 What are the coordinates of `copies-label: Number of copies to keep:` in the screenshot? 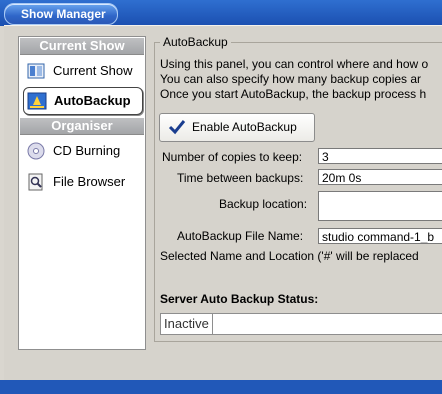 It's located at (232, 157).